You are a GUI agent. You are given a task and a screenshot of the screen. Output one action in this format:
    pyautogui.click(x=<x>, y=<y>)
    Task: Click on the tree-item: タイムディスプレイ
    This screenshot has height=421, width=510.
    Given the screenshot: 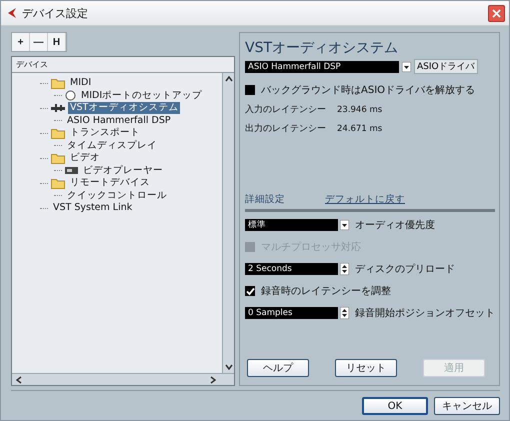 What is the action you would take?
    pyautogui.click(x=112, y=146)
    